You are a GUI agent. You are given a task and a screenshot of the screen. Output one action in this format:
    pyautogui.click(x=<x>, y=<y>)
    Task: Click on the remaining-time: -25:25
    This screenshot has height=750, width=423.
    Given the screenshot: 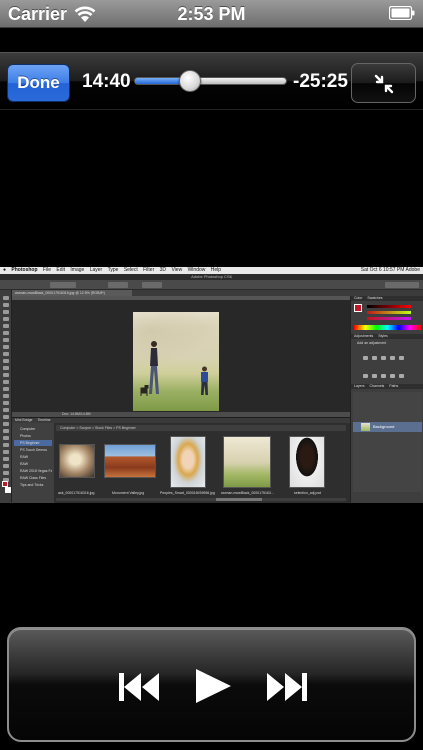 What is the action you would take?
    pyautogui.click(x=320, y=81)
    